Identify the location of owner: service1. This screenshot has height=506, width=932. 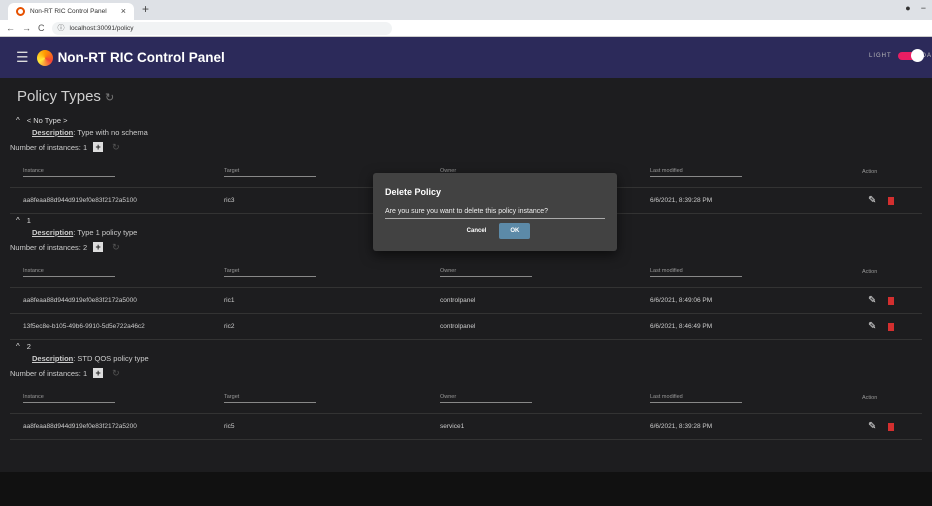
(452, 426).